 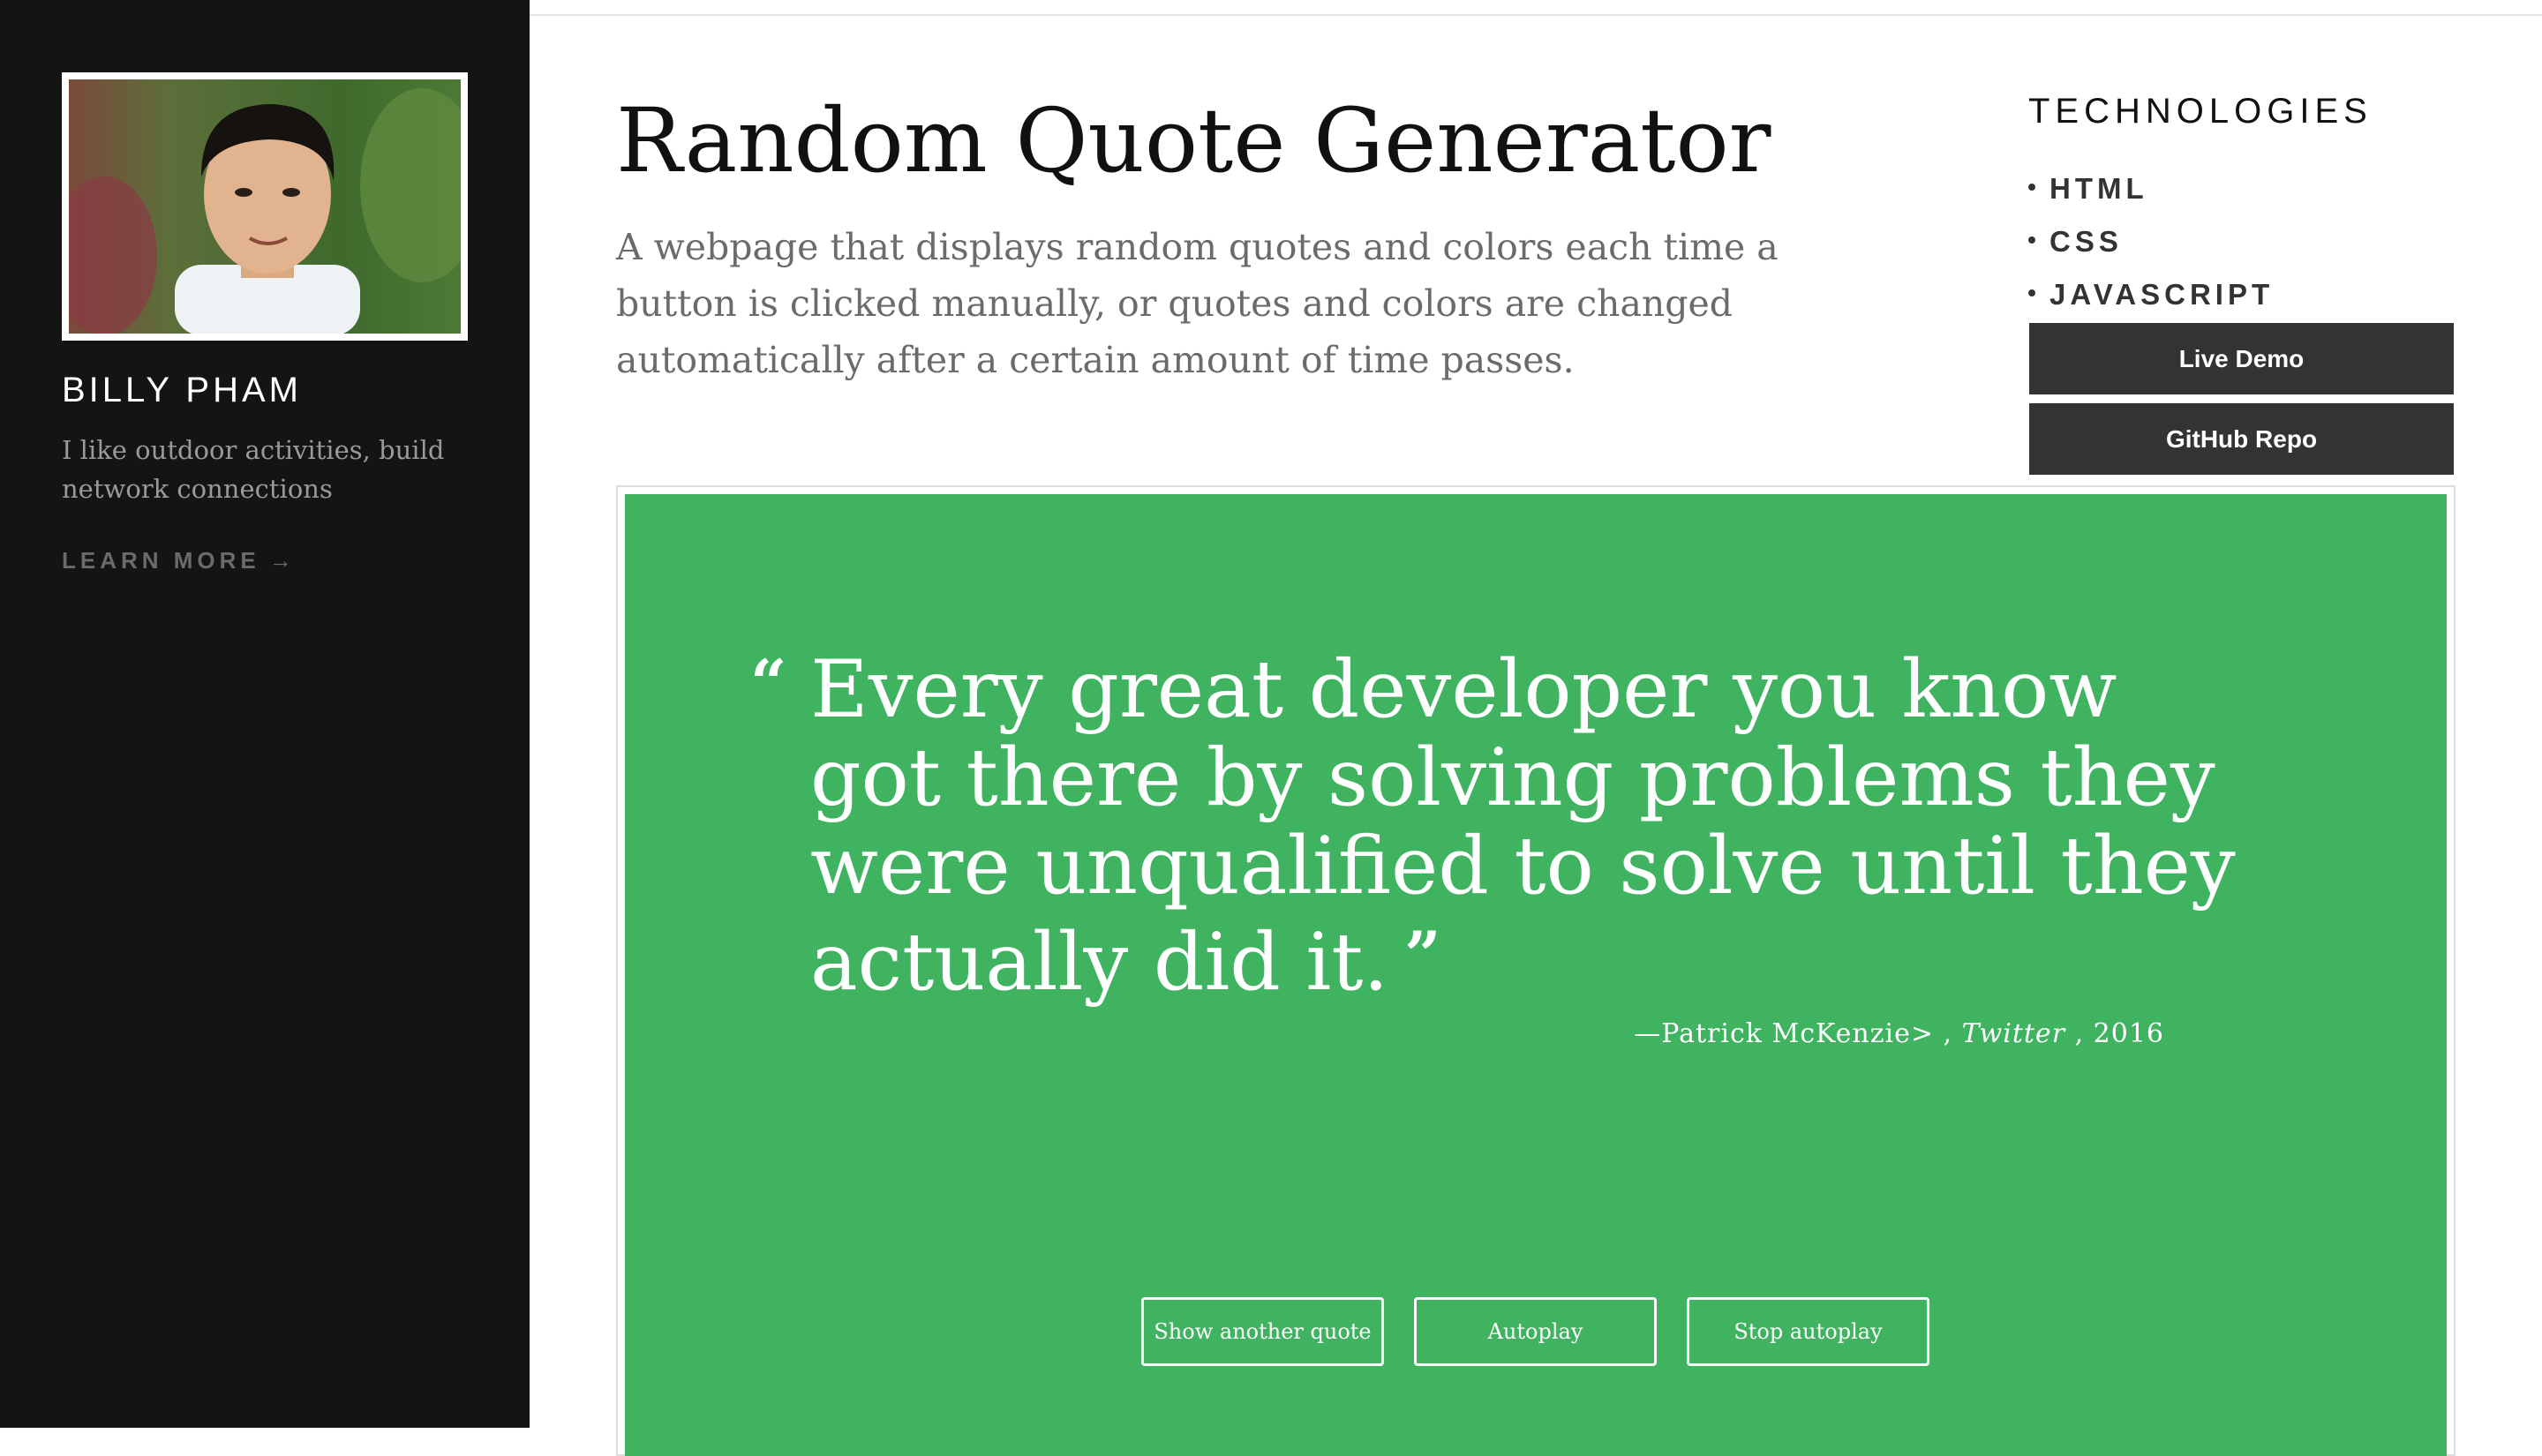 What do you see at coordinates (1262, 1331) in the screenshot?
I see `show-another-quote-button: Show another quote` at bounding box center [1262, 1331].